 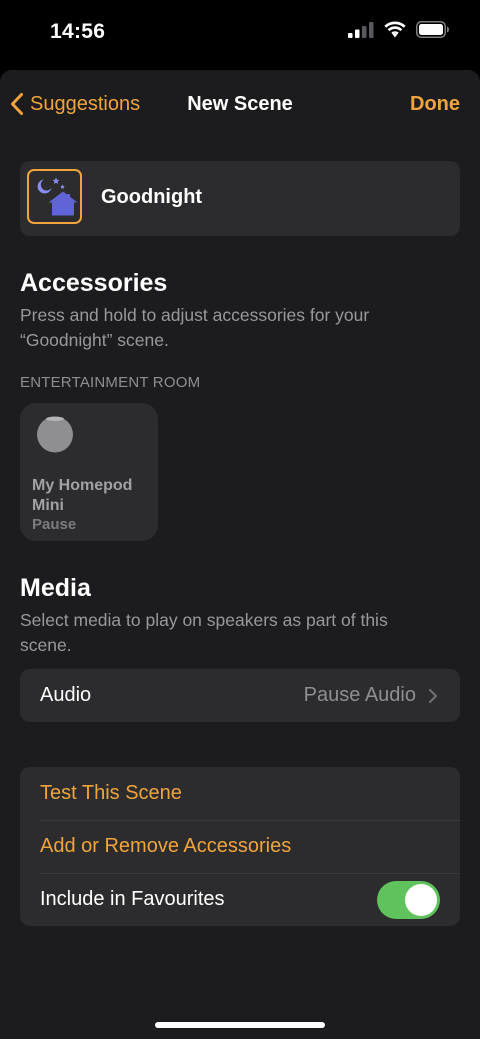 I want to click on back-button-label: Suggestions, so click(x=85, y=103).